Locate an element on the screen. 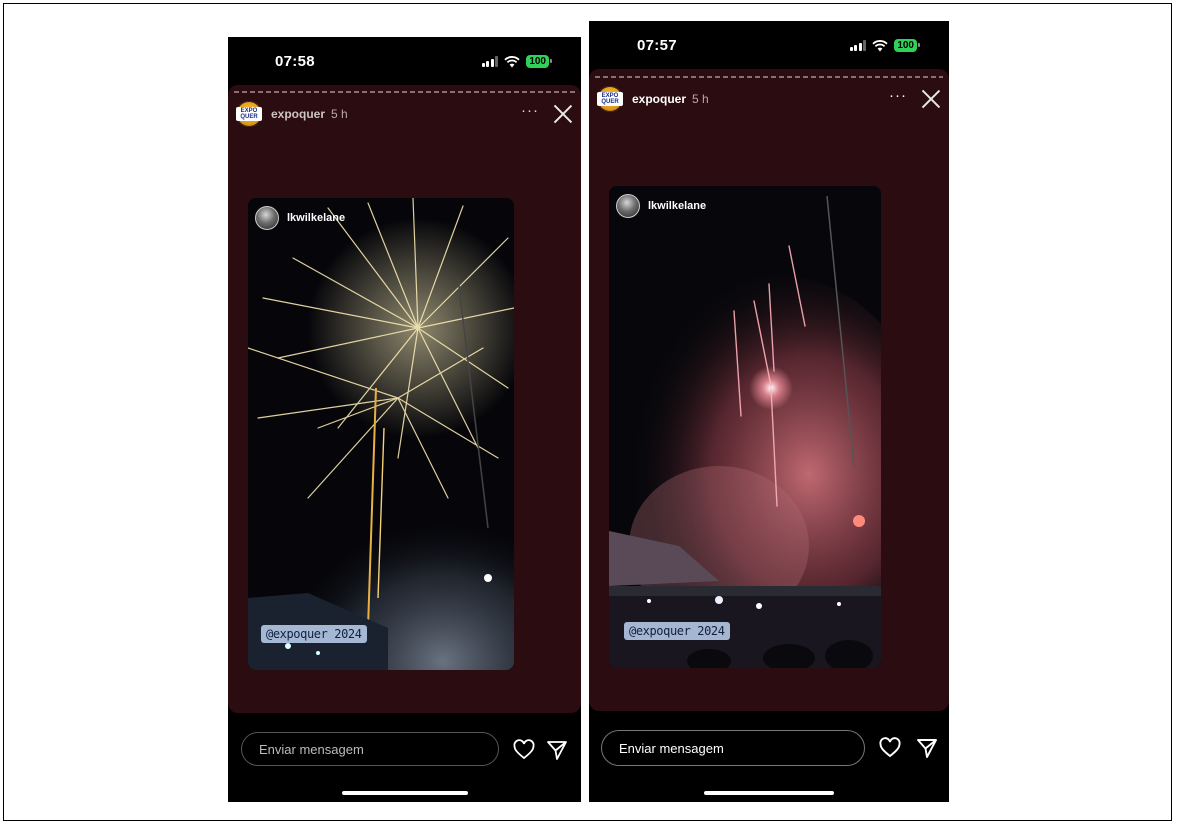 This screenshot has width=1177, height=821. status-bar: 07:58 100 is located at coordinates (404, 62).